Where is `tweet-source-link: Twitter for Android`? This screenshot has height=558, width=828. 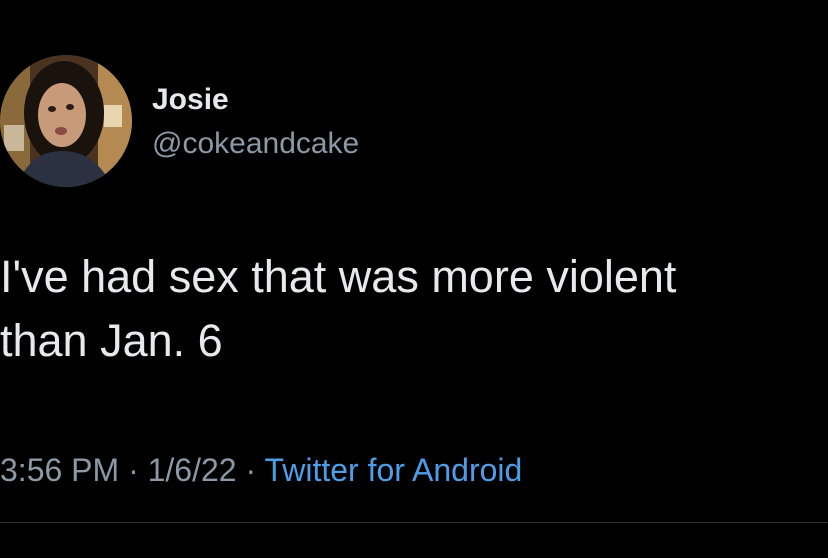
tweet-source-link: Twitter for Android is located at coordinates (393, 470).